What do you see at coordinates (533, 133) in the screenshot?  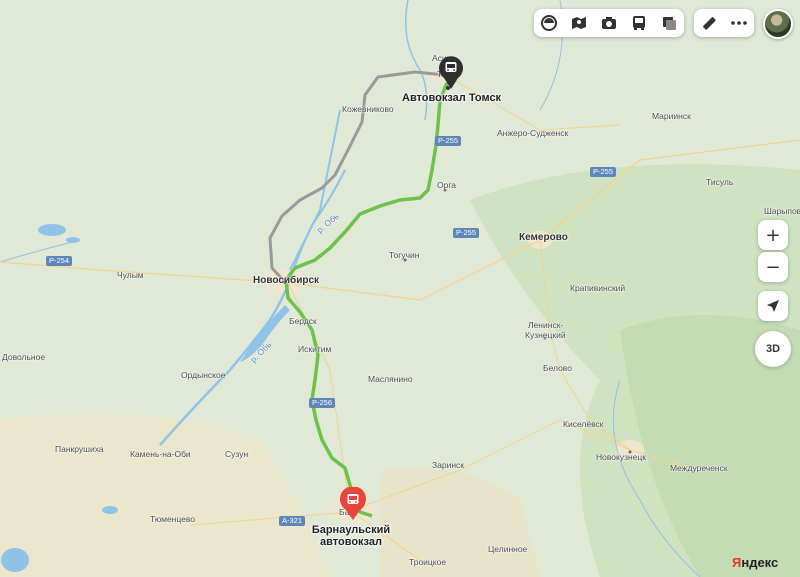 I see `place-anzhero: Анжеро-Судженск` at bounding box center [533, 133].